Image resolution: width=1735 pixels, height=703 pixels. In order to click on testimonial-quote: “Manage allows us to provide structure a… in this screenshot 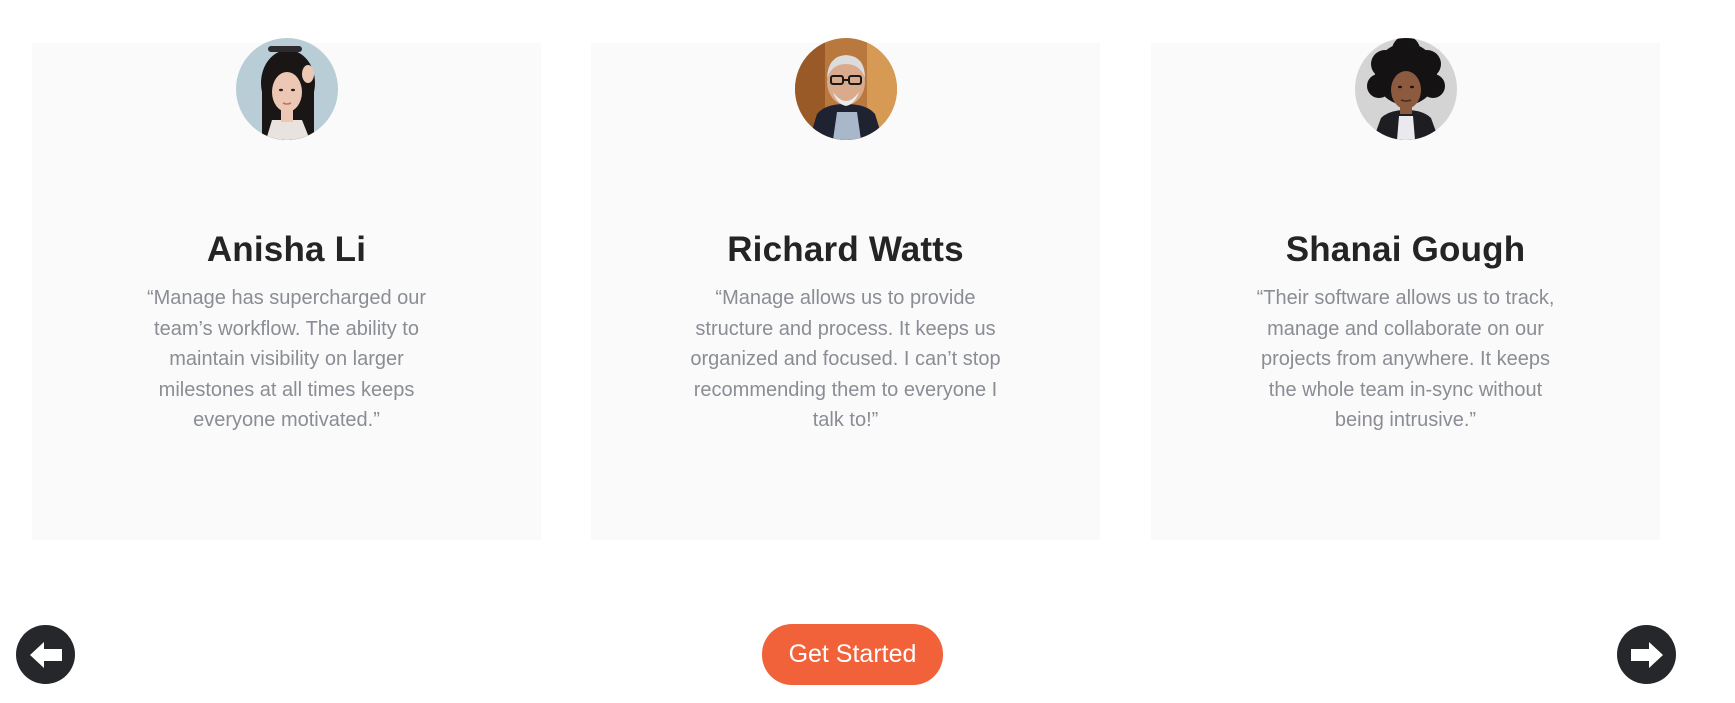, I will do `click(845, 359)`.